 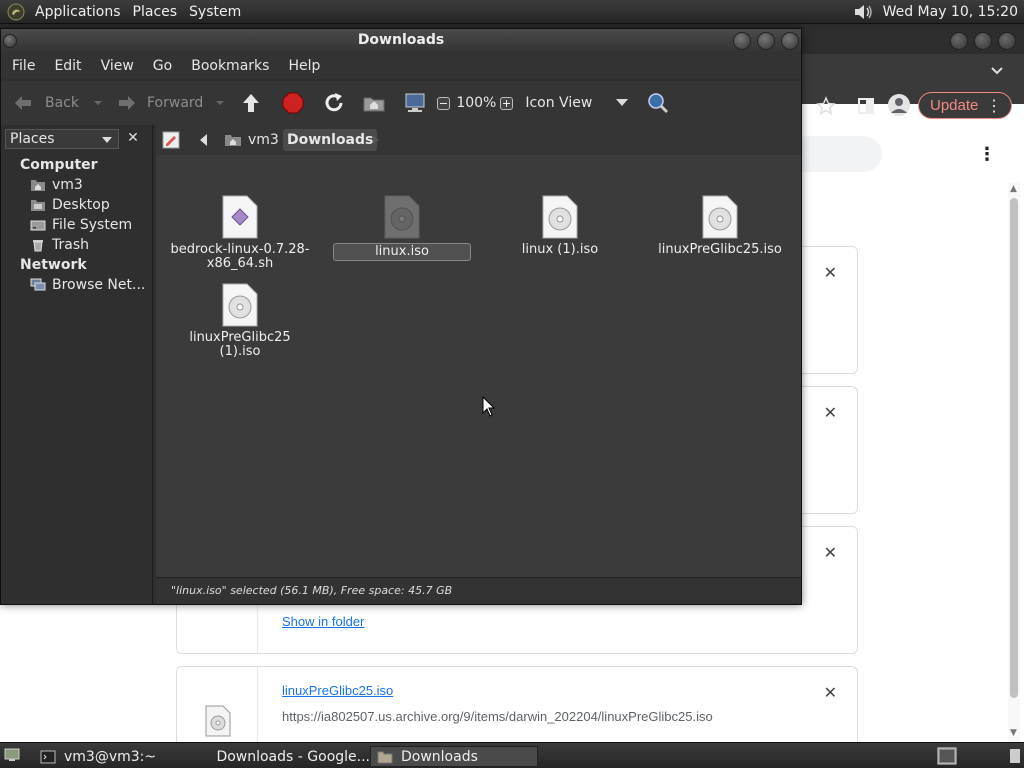 I want to click on menu-view: View, so click(x=116, y=66).